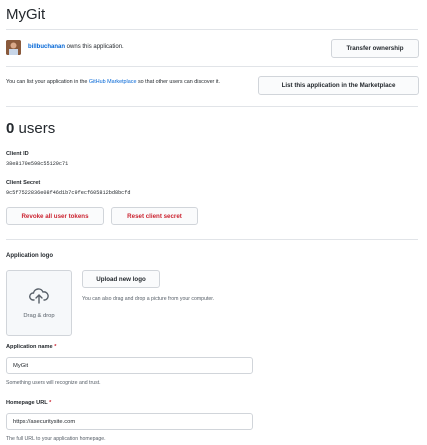 This screenshot has width=427, height=445. I want to click on marketplace-text-after: so that other users can discover it., so click(178, 82).